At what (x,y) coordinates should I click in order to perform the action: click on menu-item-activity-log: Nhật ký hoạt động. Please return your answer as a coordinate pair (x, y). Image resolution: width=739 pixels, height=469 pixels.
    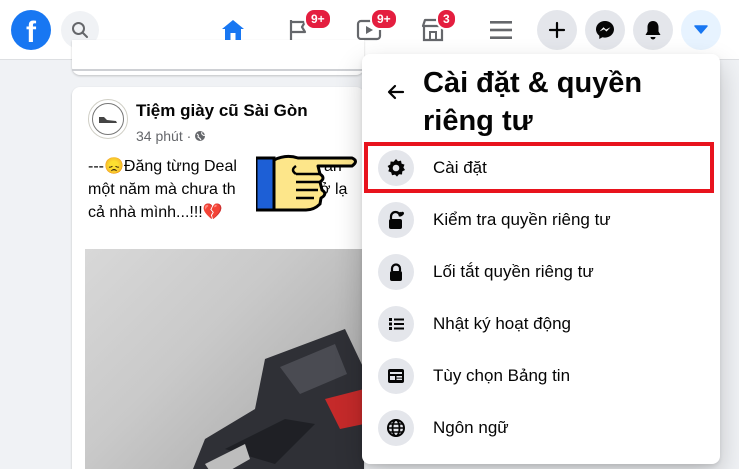
    Looking at the image, I should click on (541, 324).